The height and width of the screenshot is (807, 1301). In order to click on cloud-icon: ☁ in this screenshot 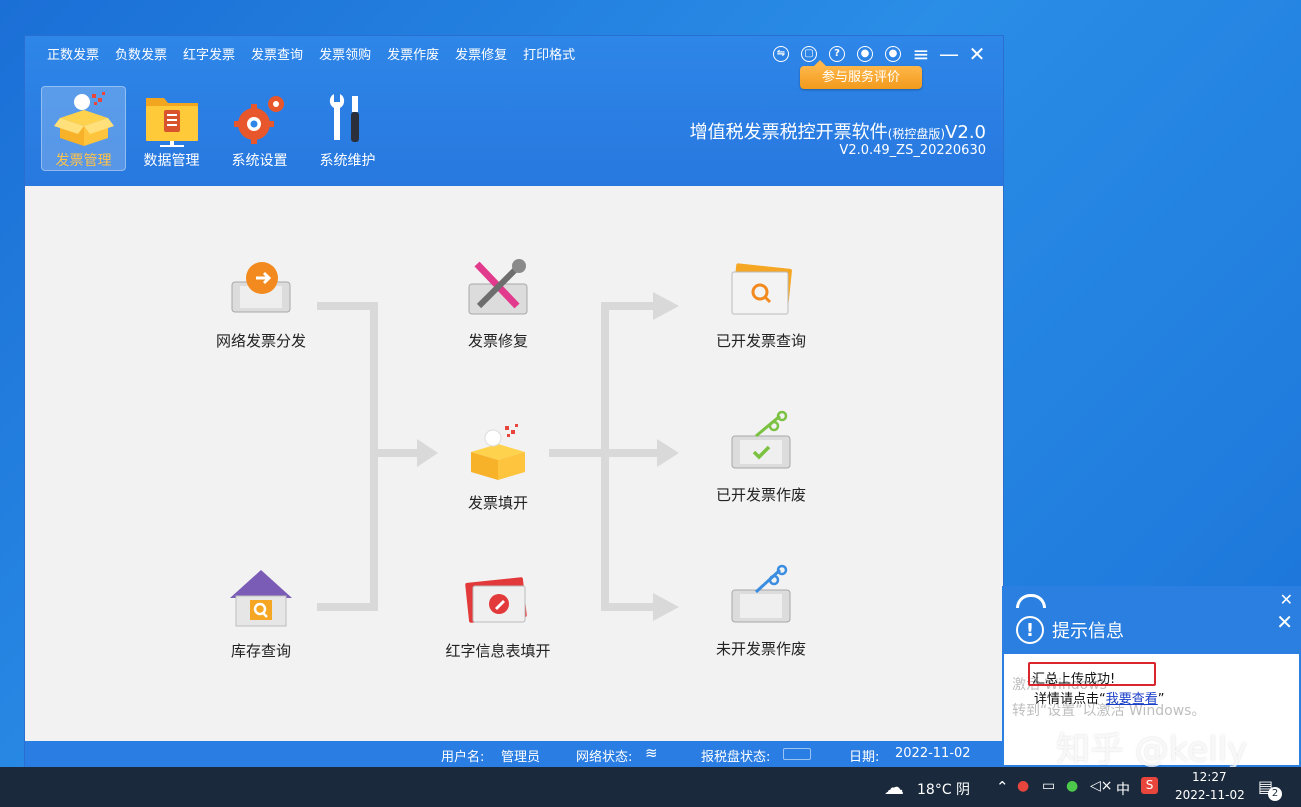, I will do `click(894, 787)`.